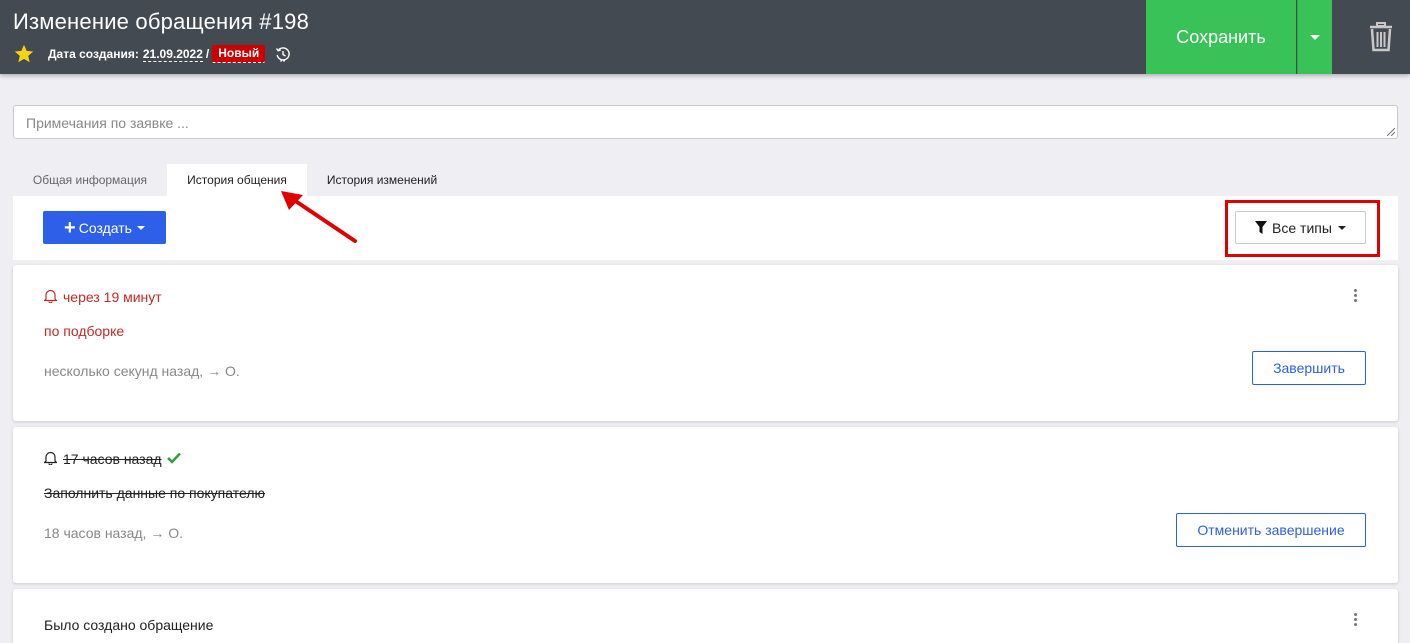 The width and height of the screenshot is (1410, 643). What do you see at coordinates (174, 458) in the screenshot?
I see `check-icon` at bounding box center [174, 458].